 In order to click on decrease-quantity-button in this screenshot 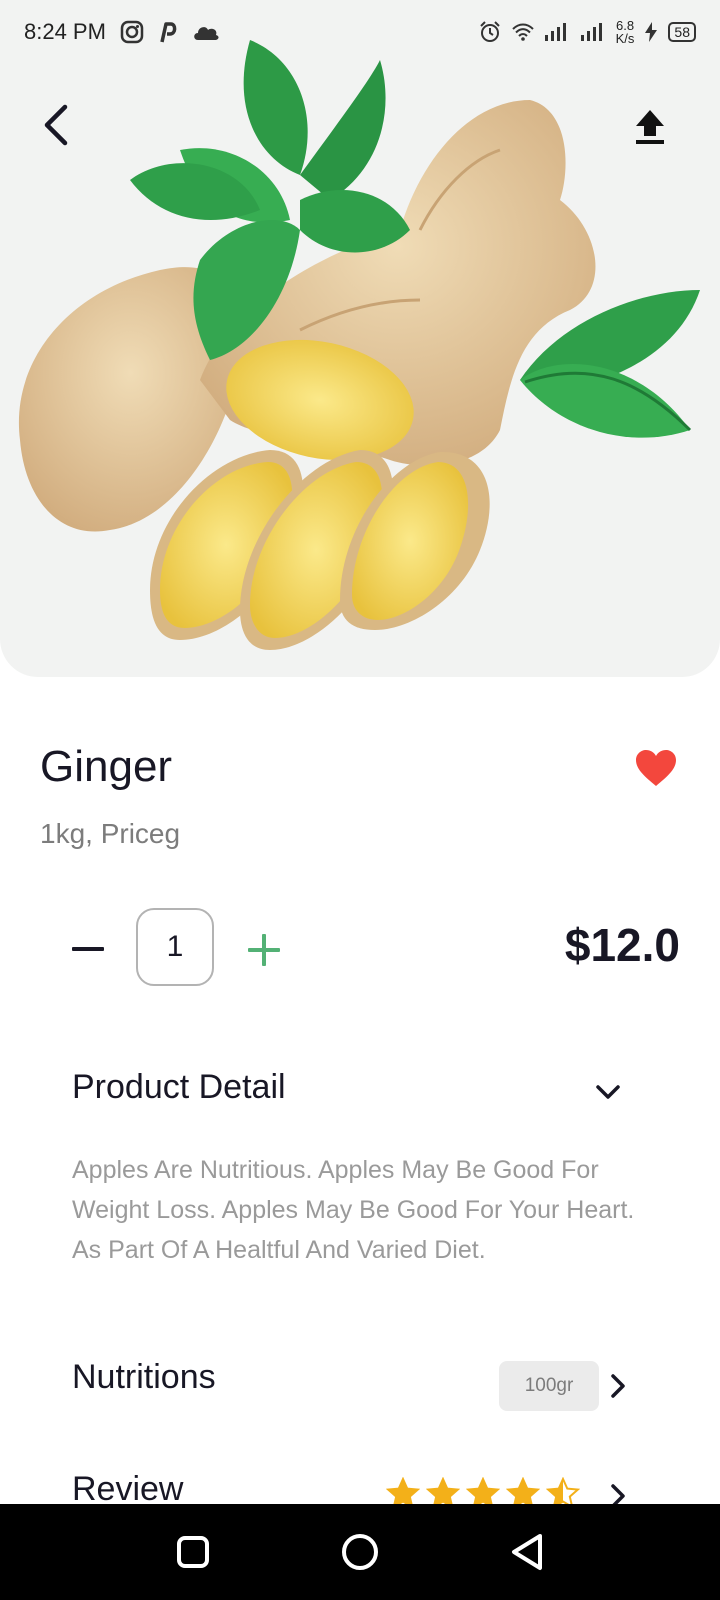, I will do `click(88, 950)`.